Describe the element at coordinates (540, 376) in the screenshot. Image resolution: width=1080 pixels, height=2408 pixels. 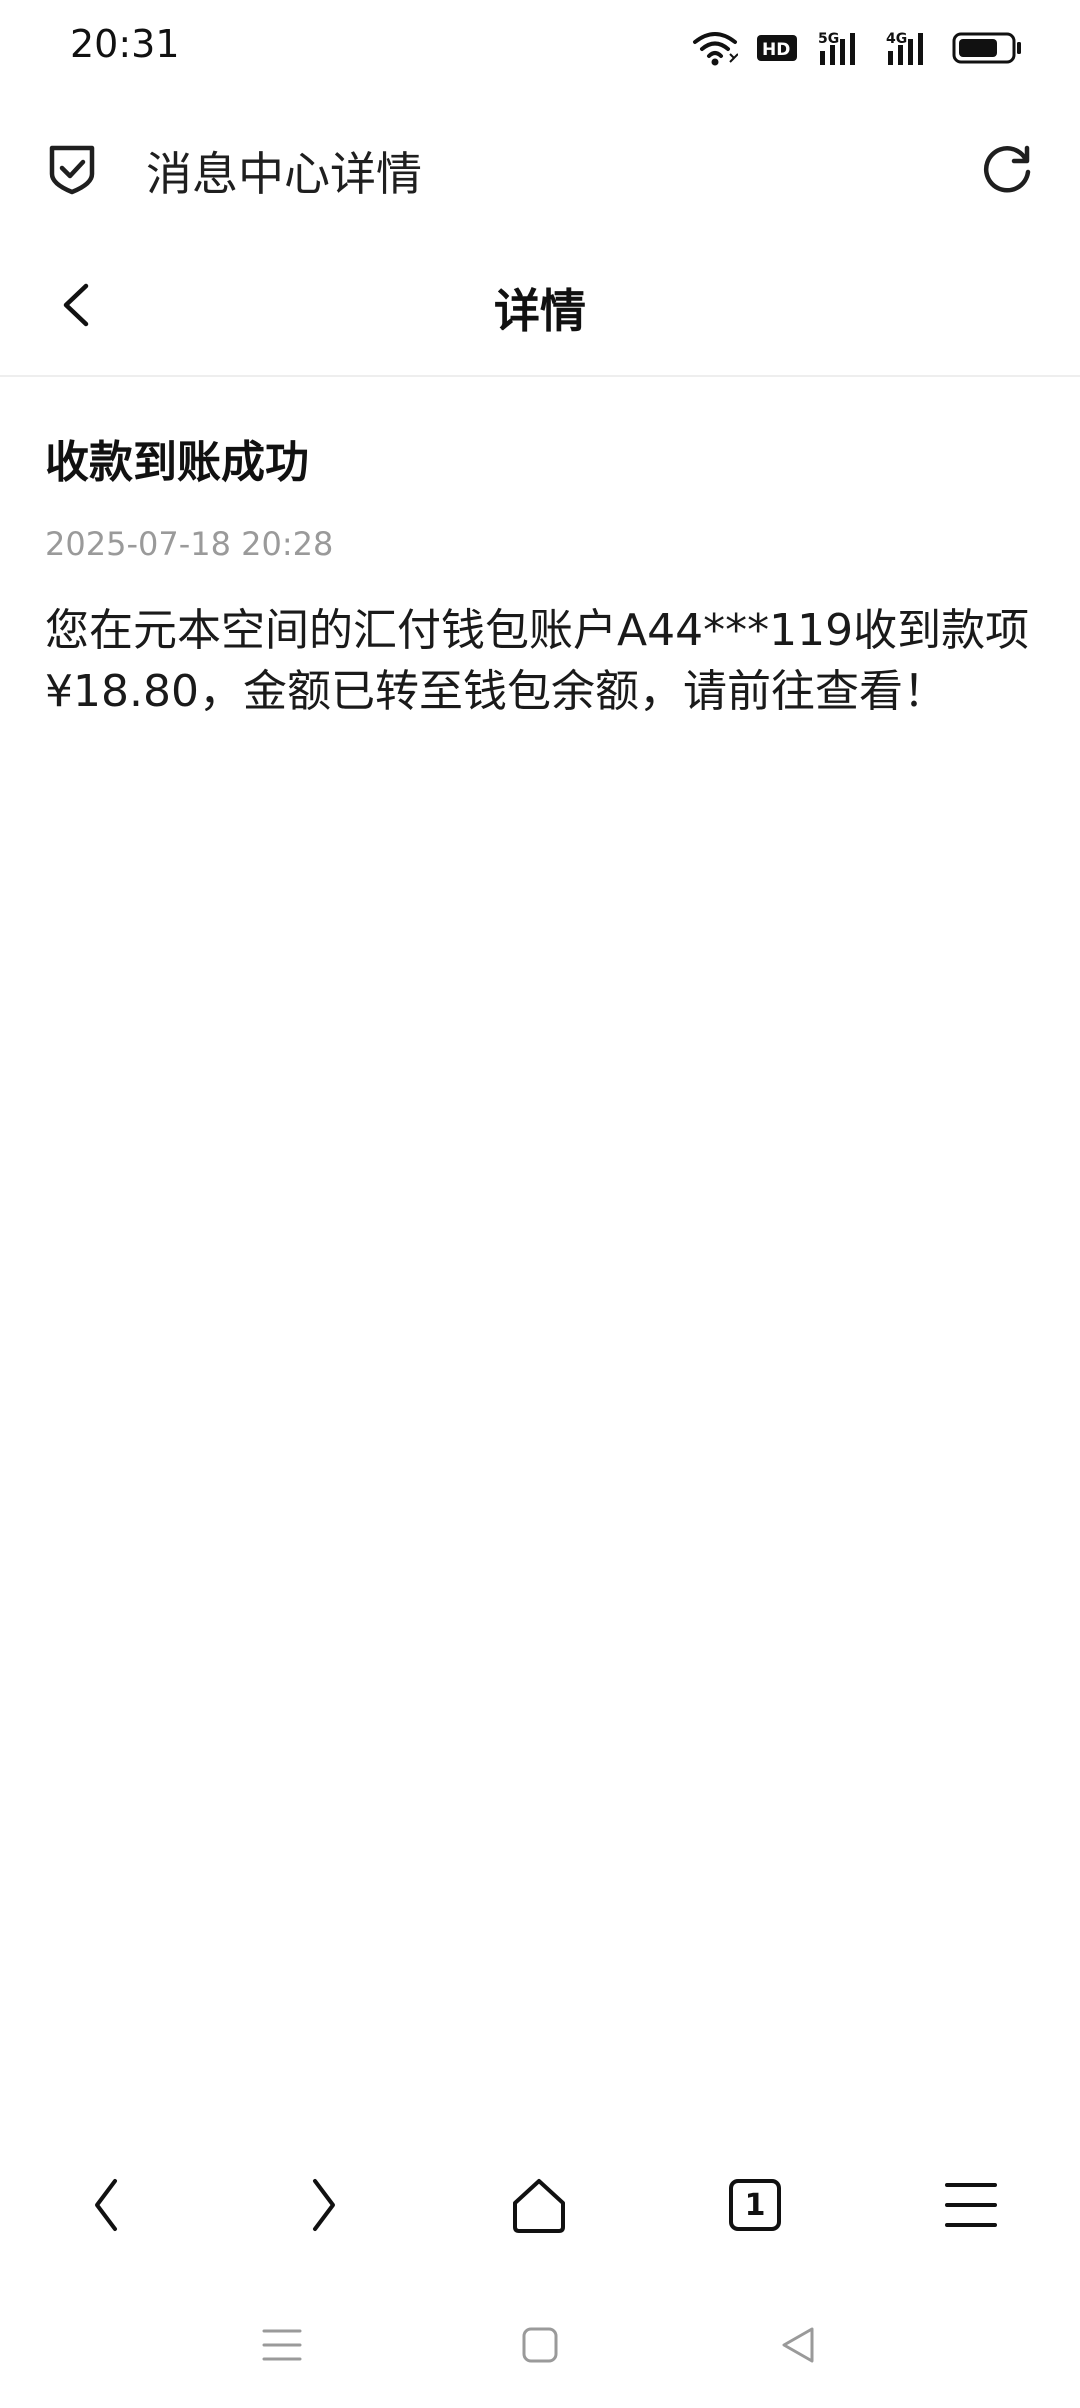
I see `header-divider` at that location.